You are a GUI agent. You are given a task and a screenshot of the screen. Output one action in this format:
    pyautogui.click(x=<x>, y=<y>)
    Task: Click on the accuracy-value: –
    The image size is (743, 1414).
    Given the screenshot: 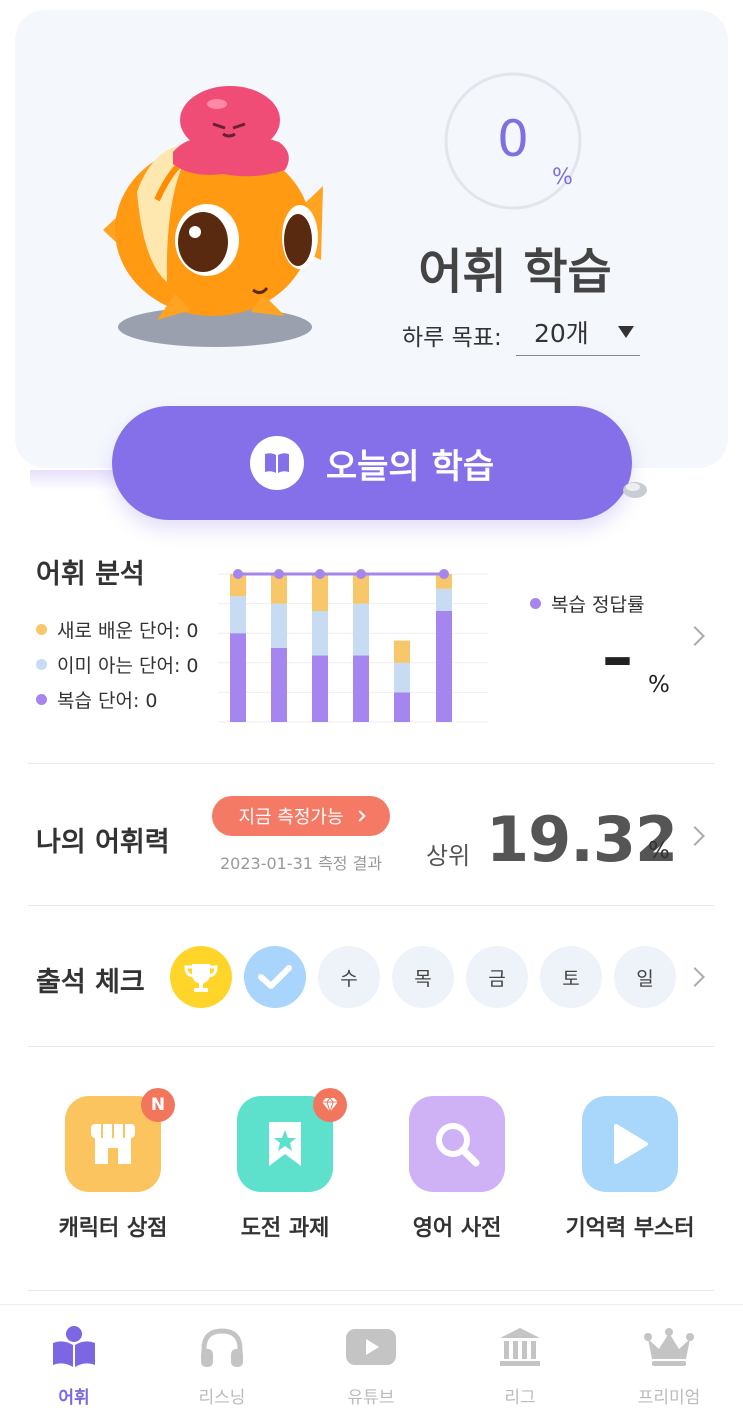 What is the action you would take?
    pyautogui.click(x=617, y=656)
    